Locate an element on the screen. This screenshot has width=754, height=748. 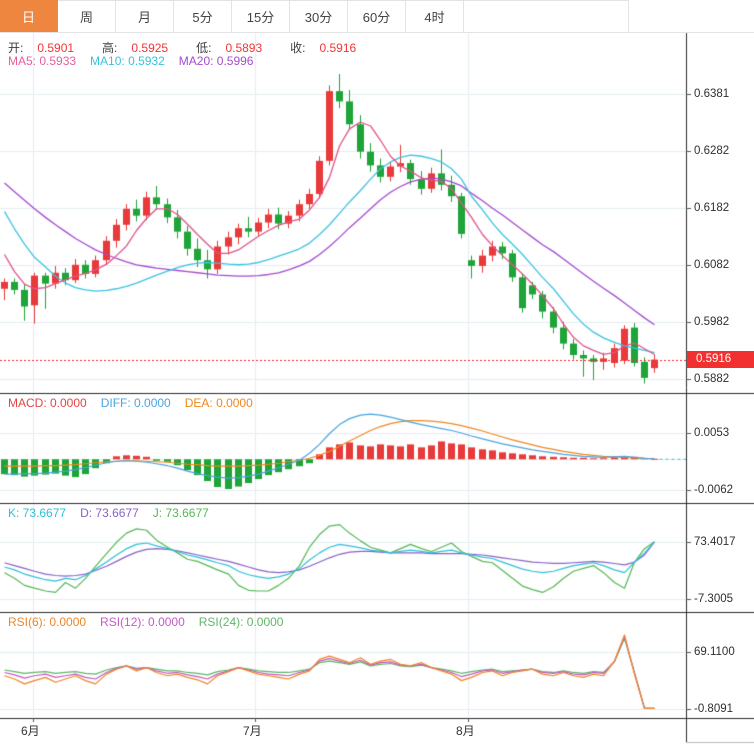
interval-tab-0: 日 is located at coordinates (29, 16).